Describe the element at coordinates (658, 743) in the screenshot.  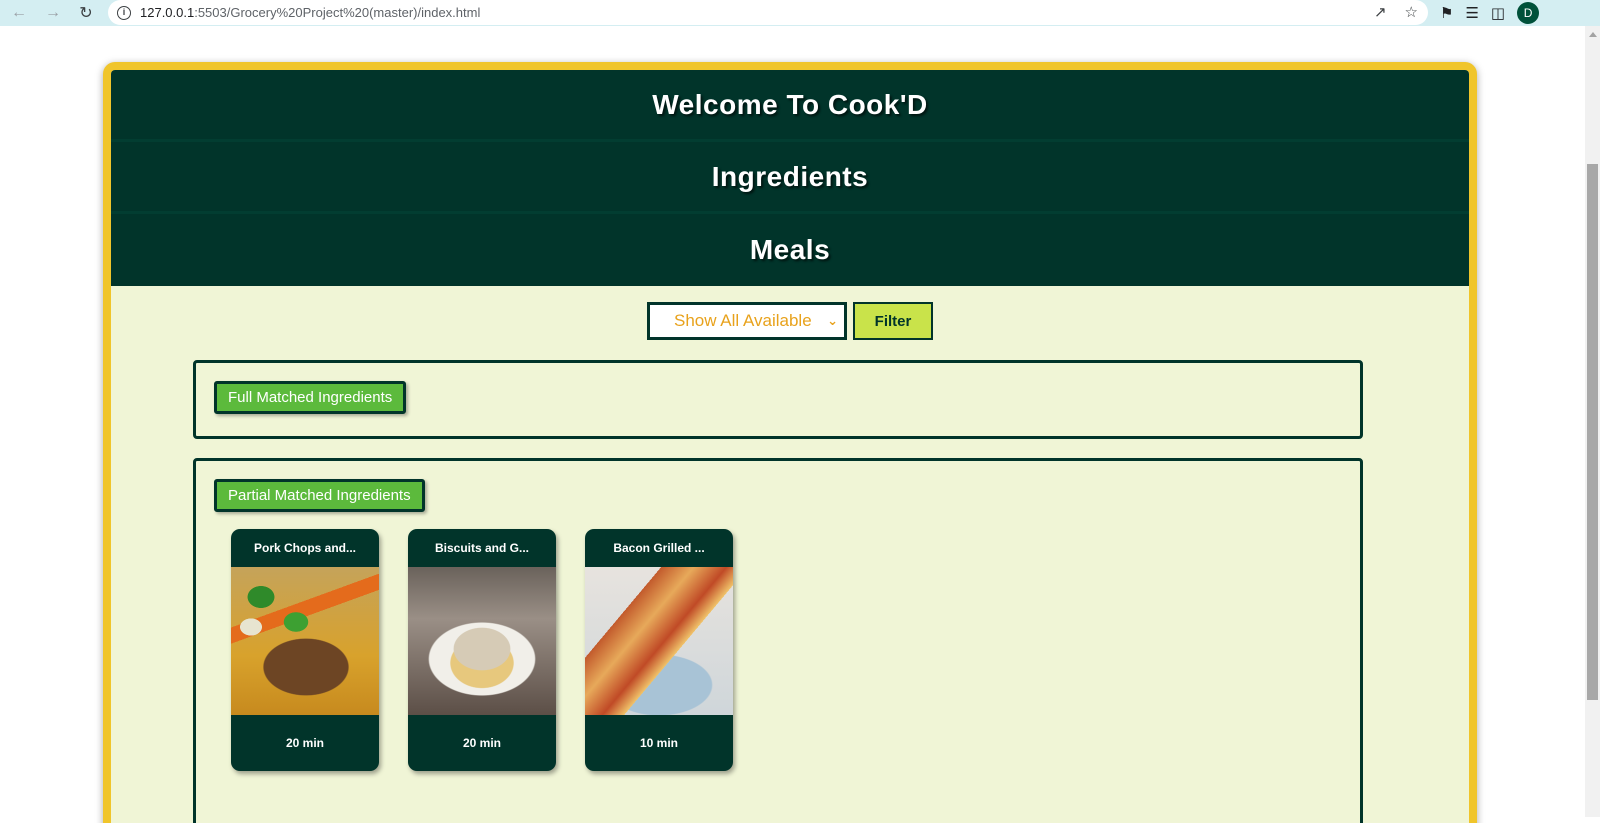
I see `meal-card-time: 10 min` at that location.